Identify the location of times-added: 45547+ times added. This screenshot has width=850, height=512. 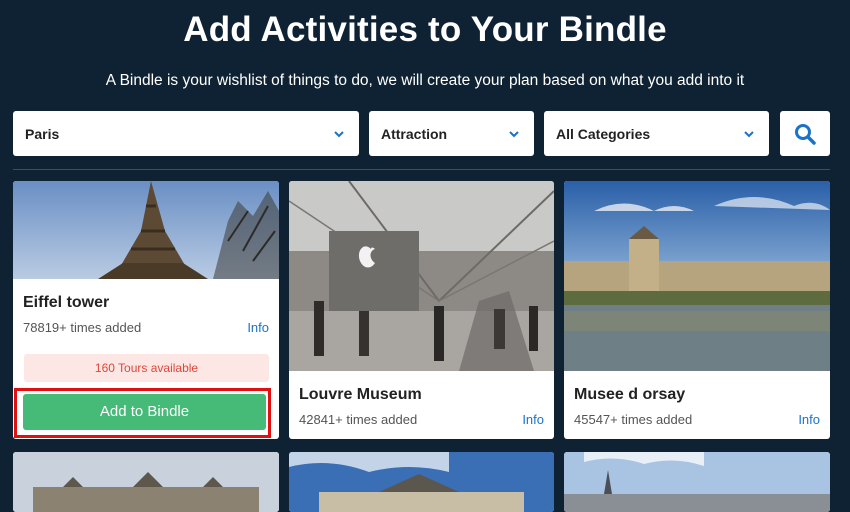
(633, 419).